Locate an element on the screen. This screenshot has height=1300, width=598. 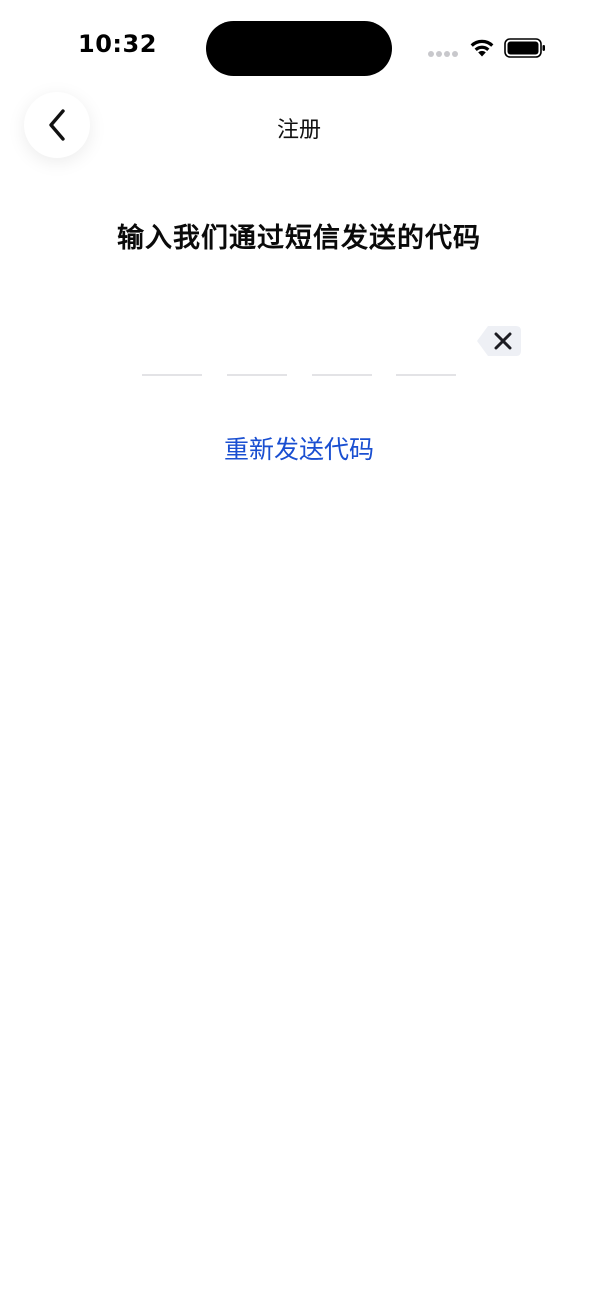
page-title: 注册 is located at coordinates (298, 130).